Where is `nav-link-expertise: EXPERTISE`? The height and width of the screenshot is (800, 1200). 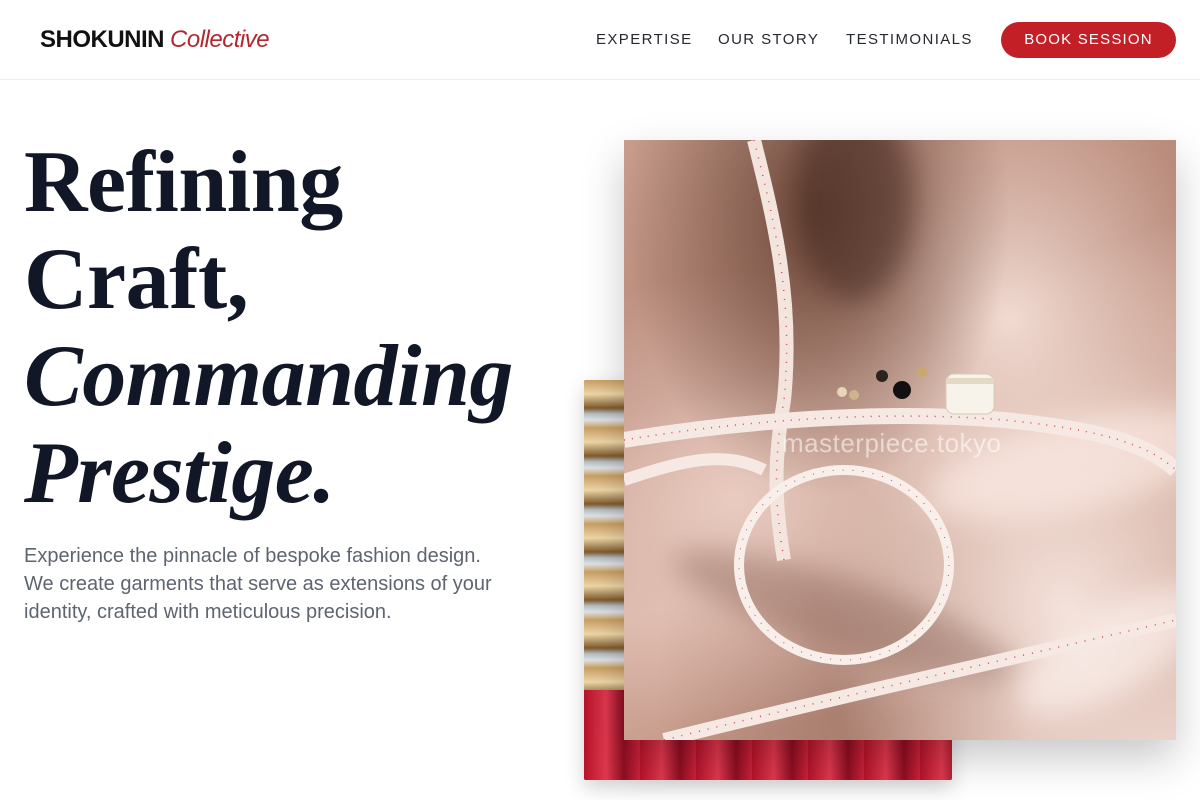 nav-link-expertise: EXPERTISE is located at coordinates (644, 40).